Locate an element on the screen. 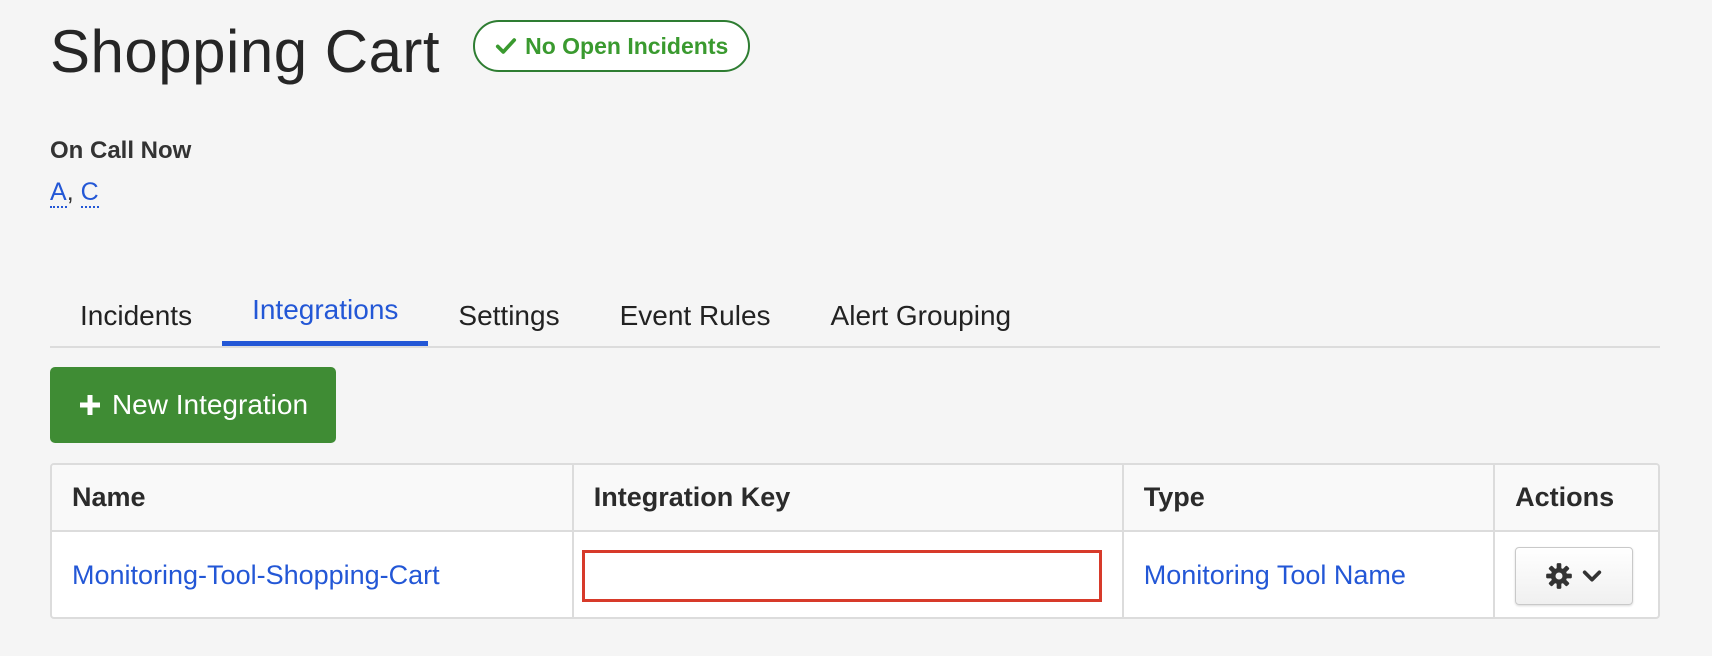  new-integration-button: New Integration is located at coordinates (193, 405).